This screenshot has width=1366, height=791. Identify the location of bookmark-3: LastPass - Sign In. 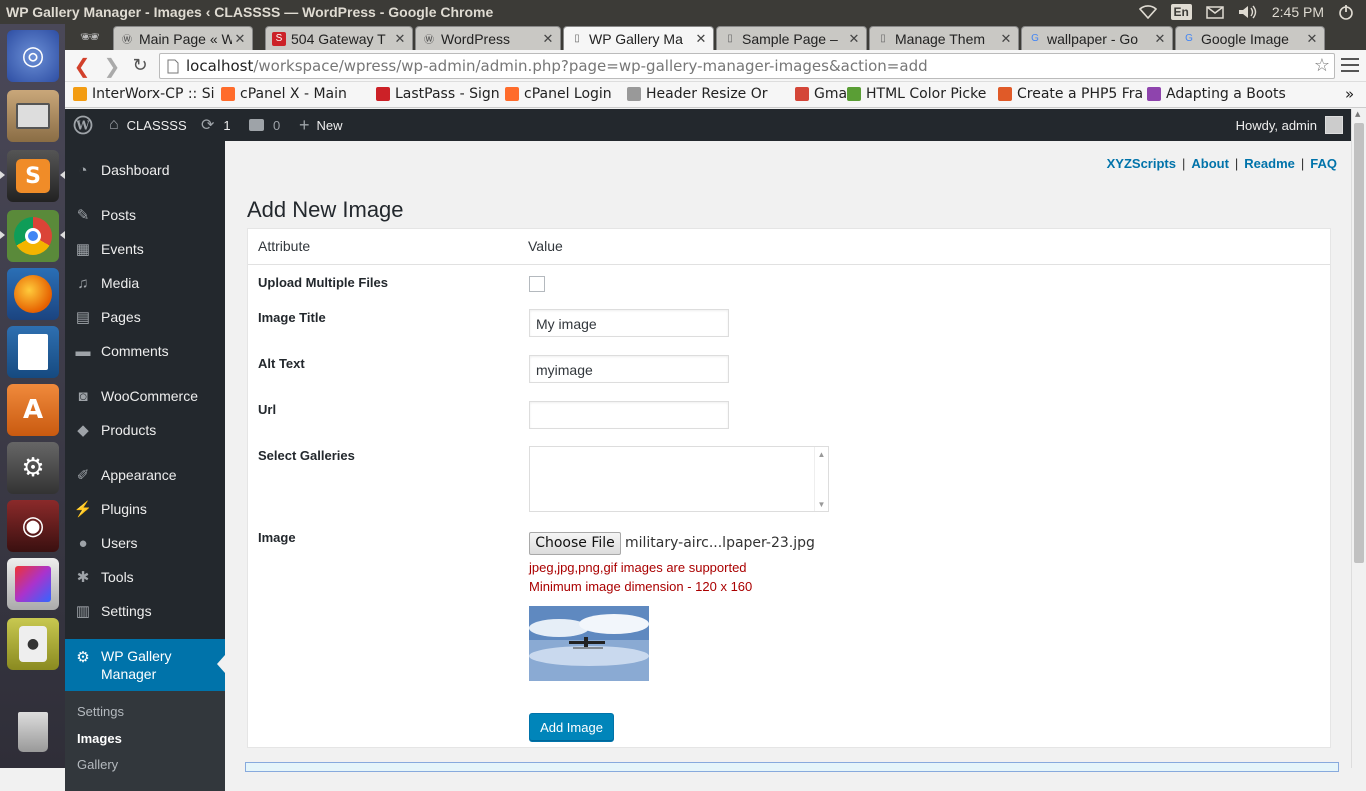
(446, 94).